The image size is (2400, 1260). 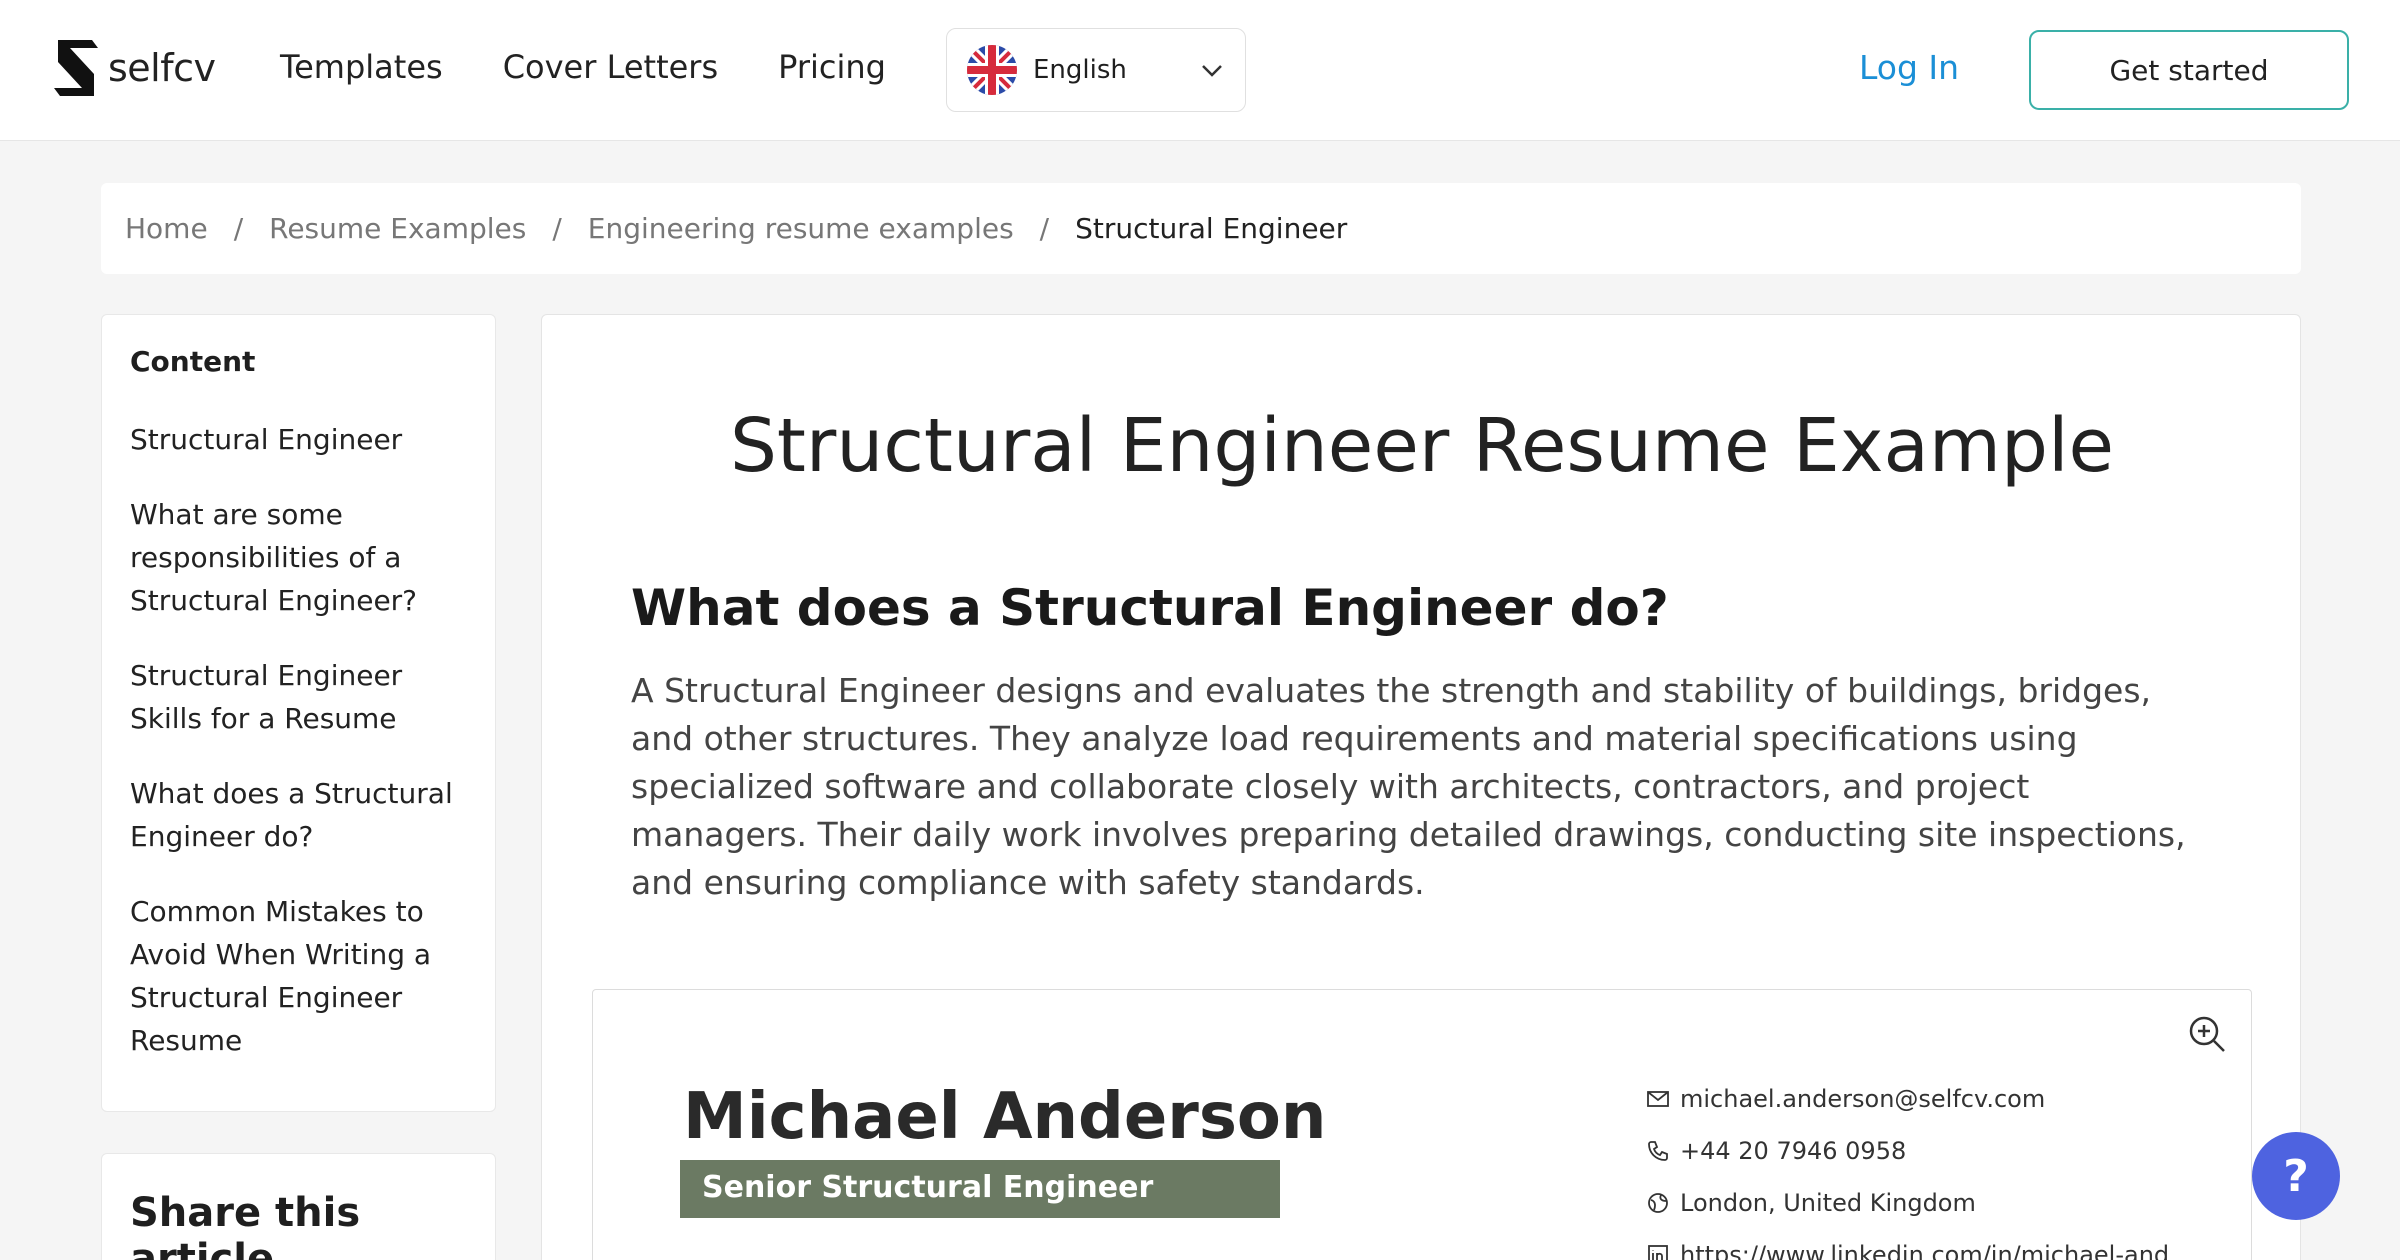 What do you see at coordinates (397, 228) in the screenshot?
I see `breadcrumb-resume-examples: Resume Examples` at bounding box center [397, 228].